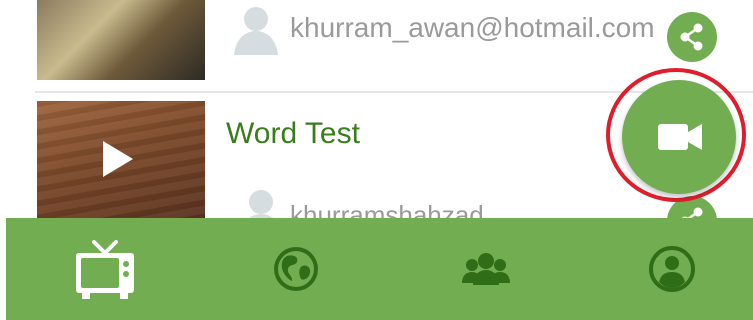  I want to click on globe-icon, so click(296, 269).